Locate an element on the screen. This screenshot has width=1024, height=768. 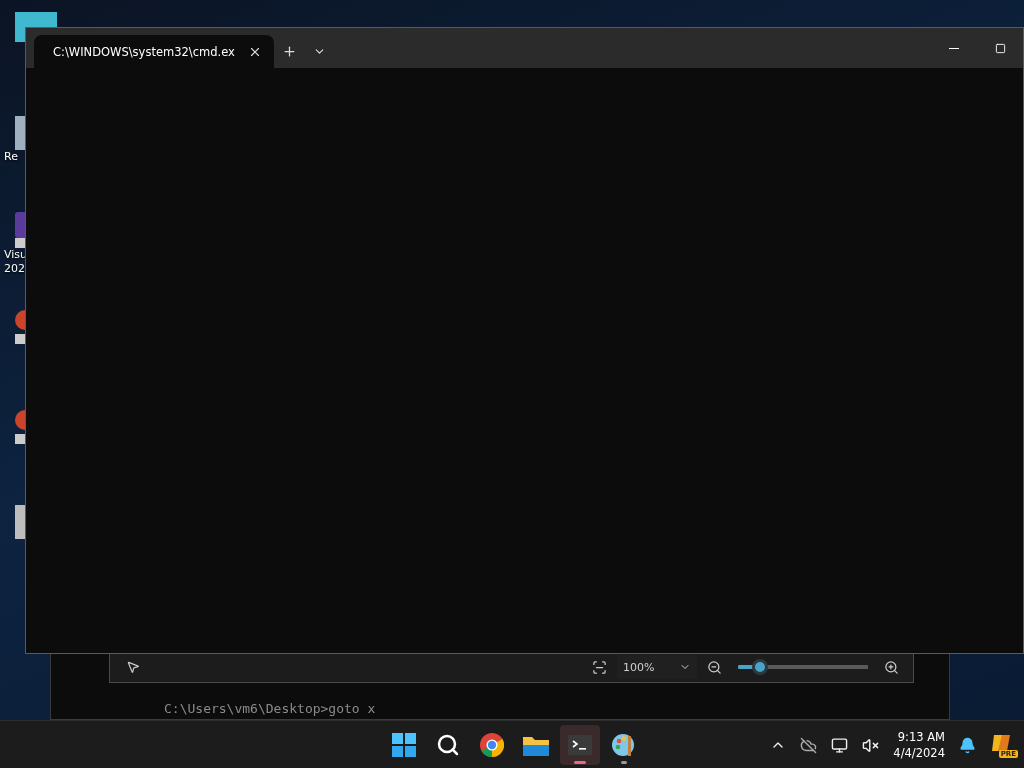
terminal-tab: C:\WINDOWS\system32\cmd.ex is located at coordinates (154, 51).